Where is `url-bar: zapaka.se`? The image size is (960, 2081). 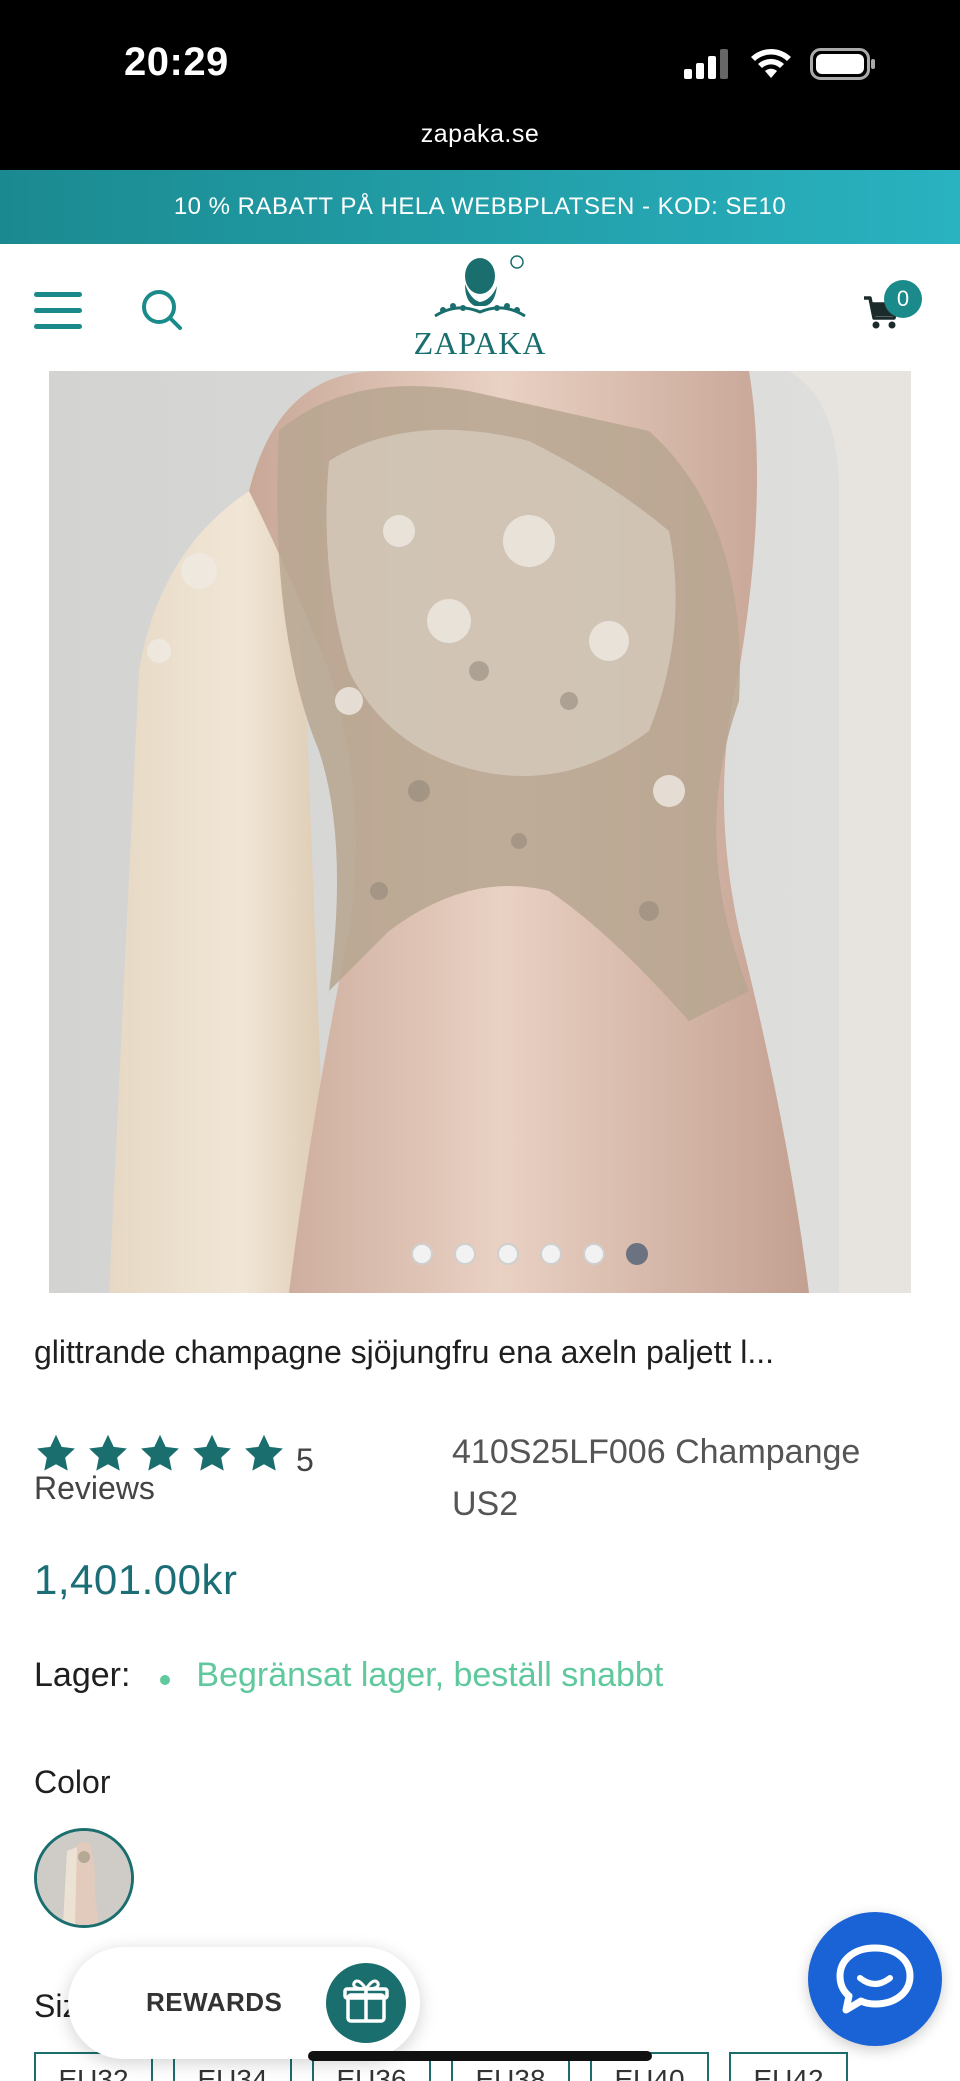 url-bar: zapaka.se is located at coordinates (480, 134).